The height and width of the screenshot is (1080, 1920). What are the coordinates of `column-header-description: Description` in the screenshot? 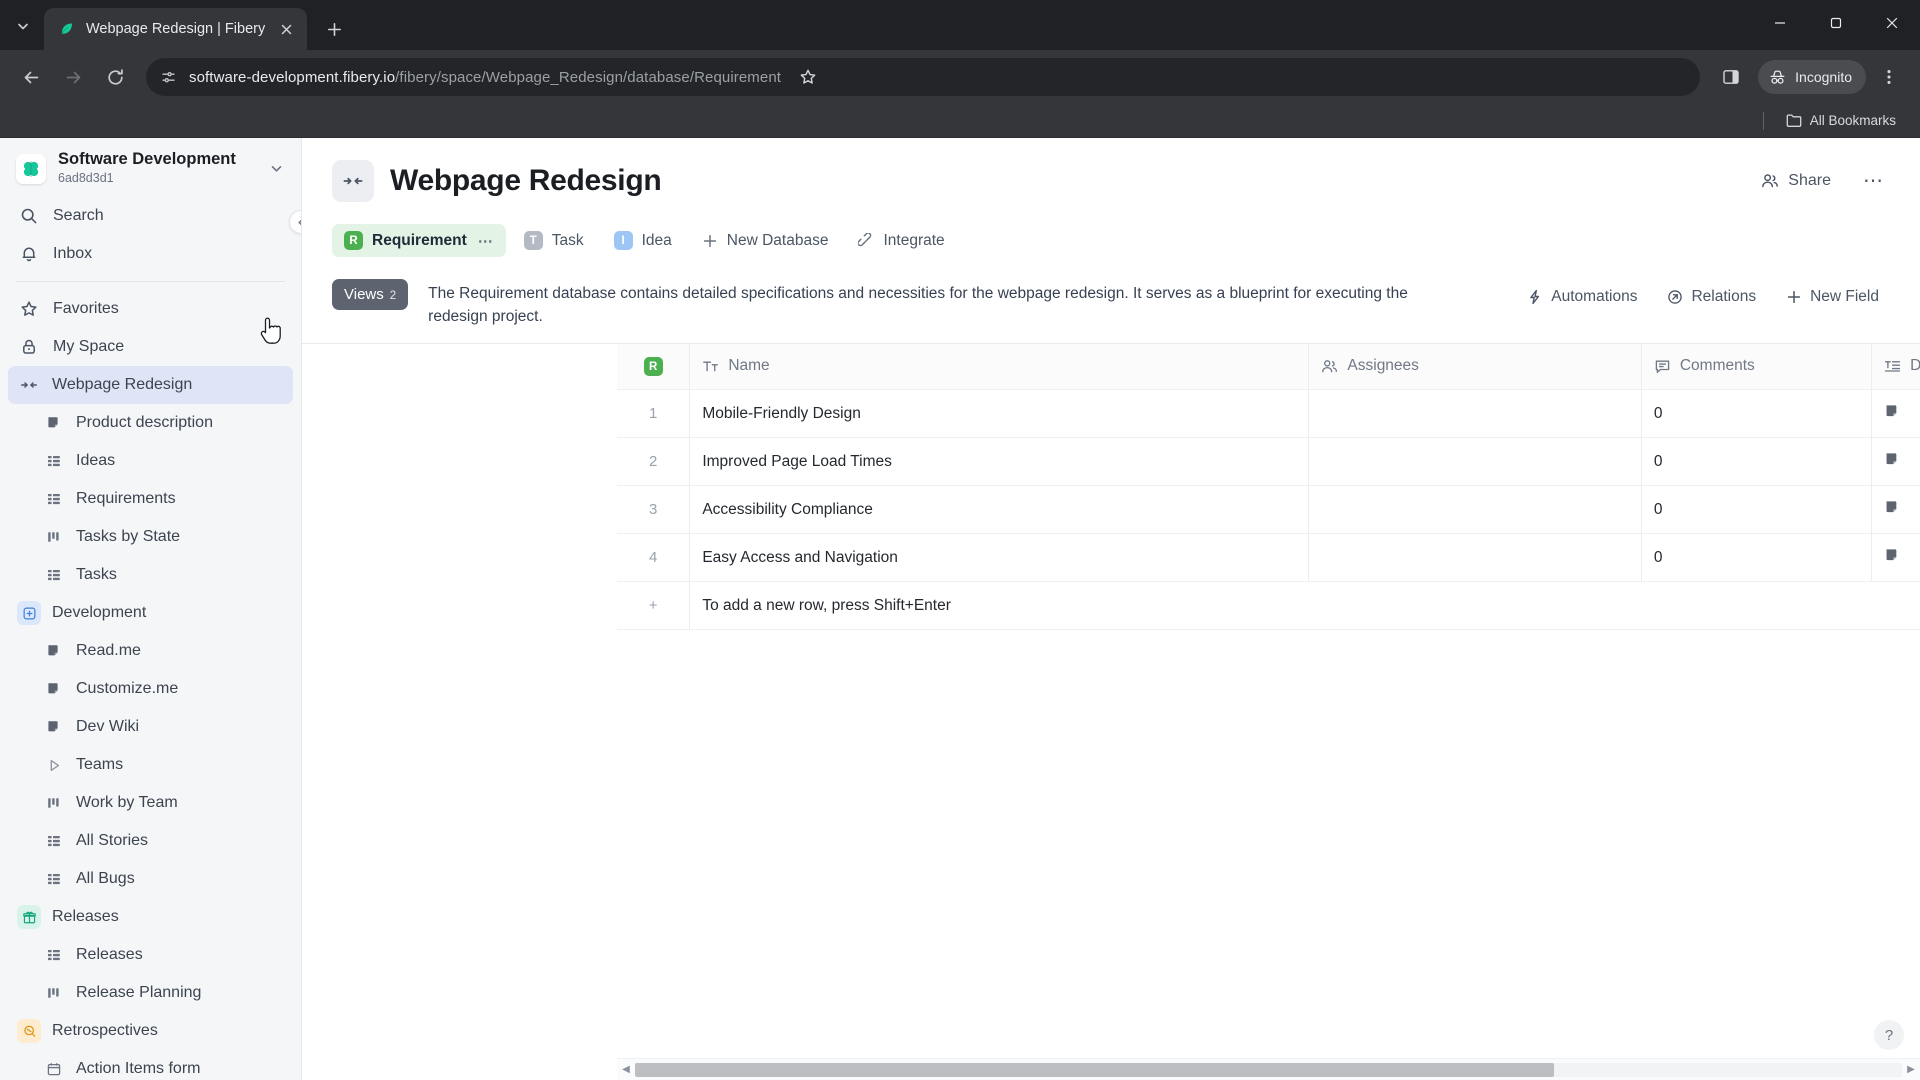 It's located at (1895, 366).